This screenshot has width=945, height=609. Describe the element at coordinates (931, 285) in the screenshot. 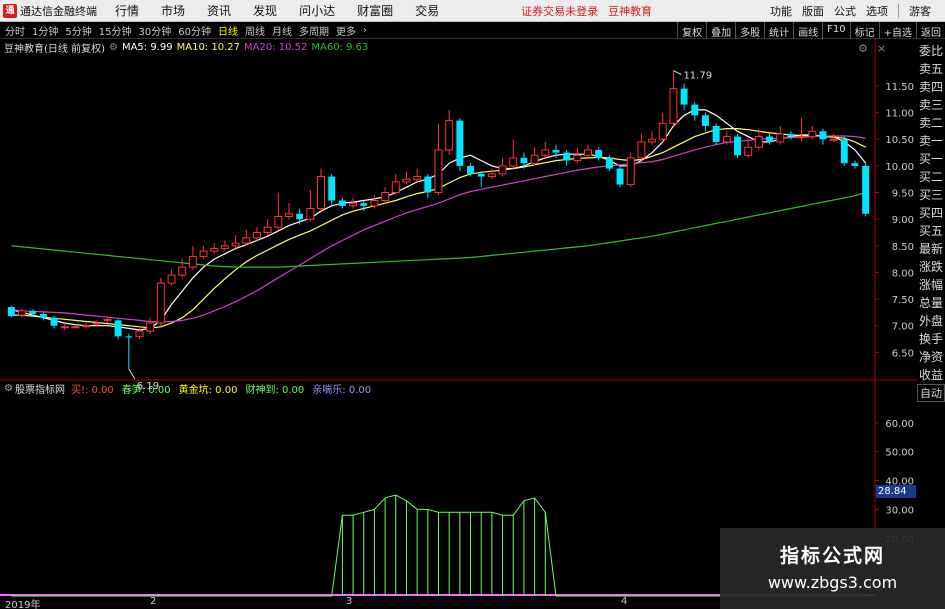

I see `side-panel-item: 涨幅` at that location.